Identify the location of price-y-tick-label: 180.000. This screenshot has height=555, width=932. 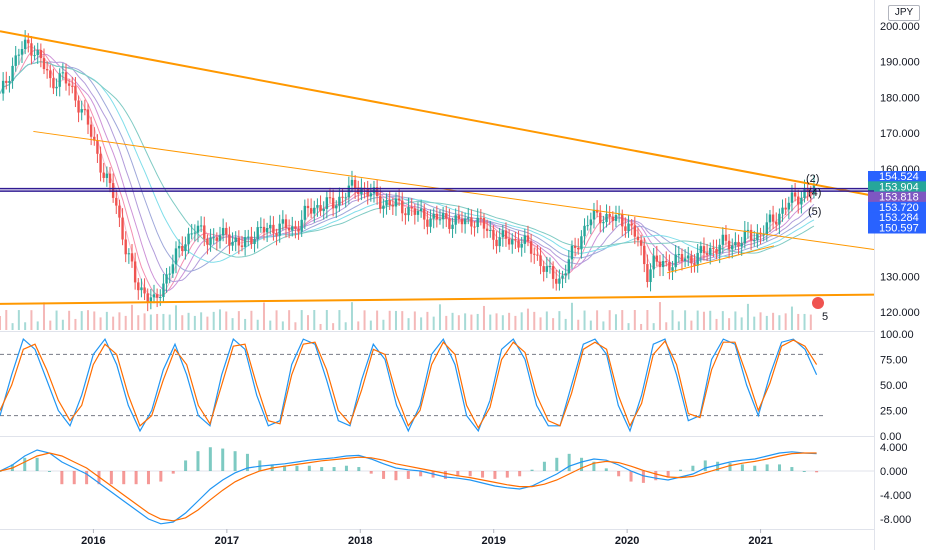
(900, 98).